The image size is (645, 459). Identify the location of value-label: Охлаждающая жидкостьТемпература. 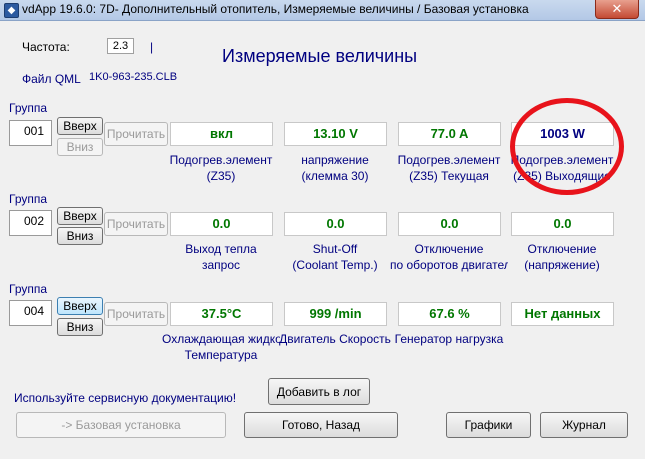
(221, 347).